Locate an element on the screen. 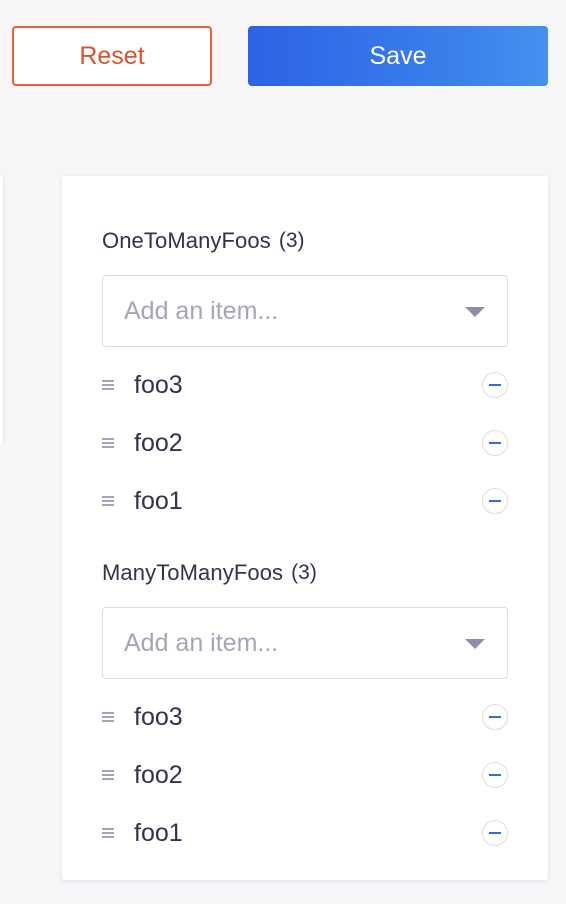 Image resolution: width=566 pixels, height=904 pixels. relation-title: ManyToManyFoos is located at coordinates (193, 572).